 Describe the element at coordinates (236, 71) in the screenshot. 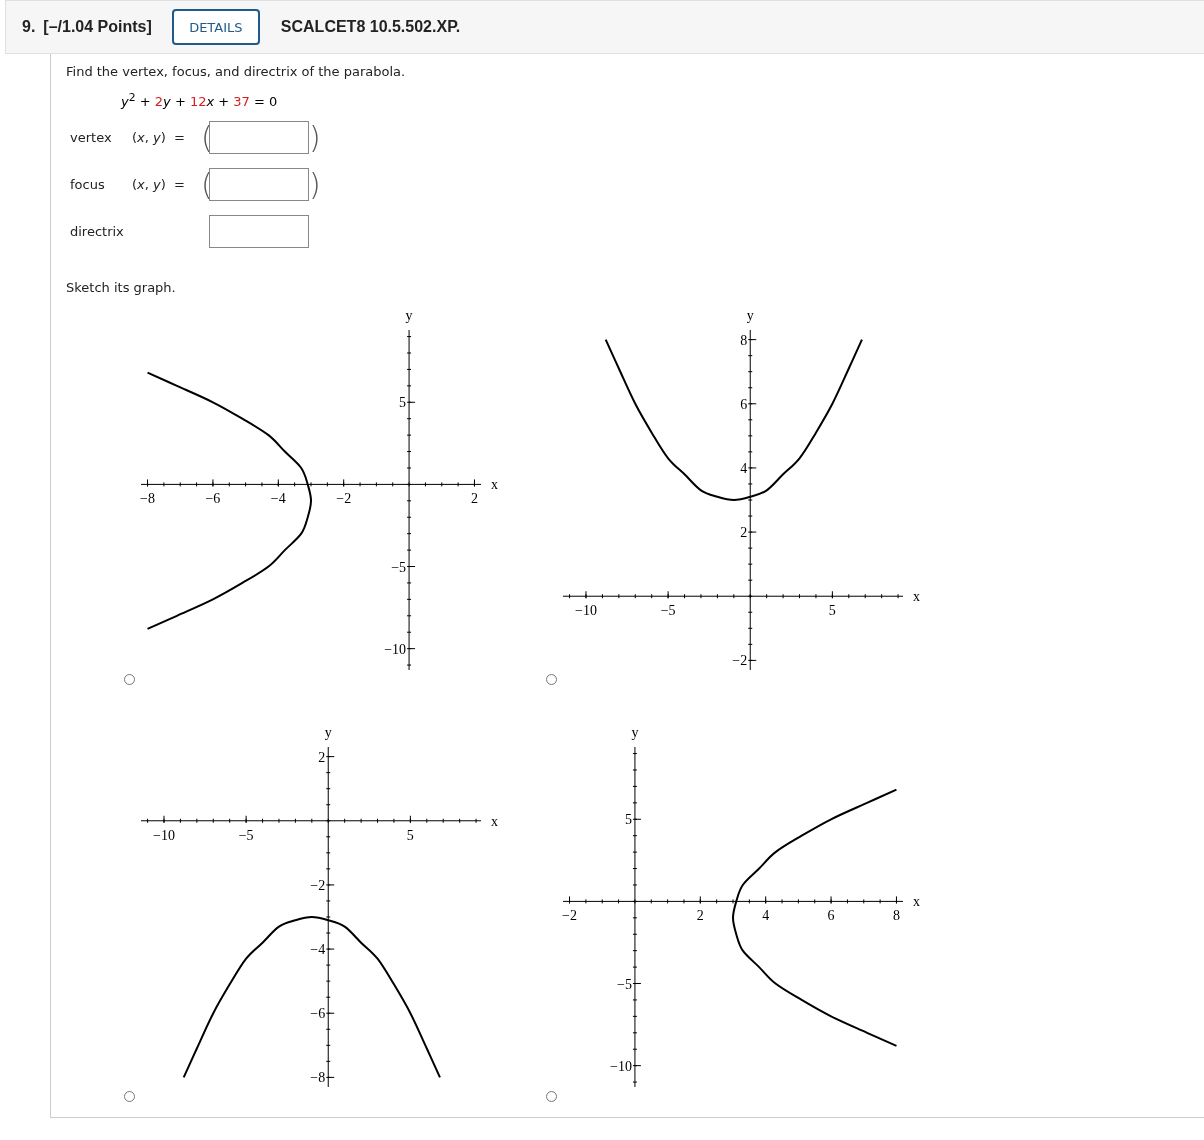

I see `question-prompt: Find the vertex, focus, and directrix of the parabola.` at that location.